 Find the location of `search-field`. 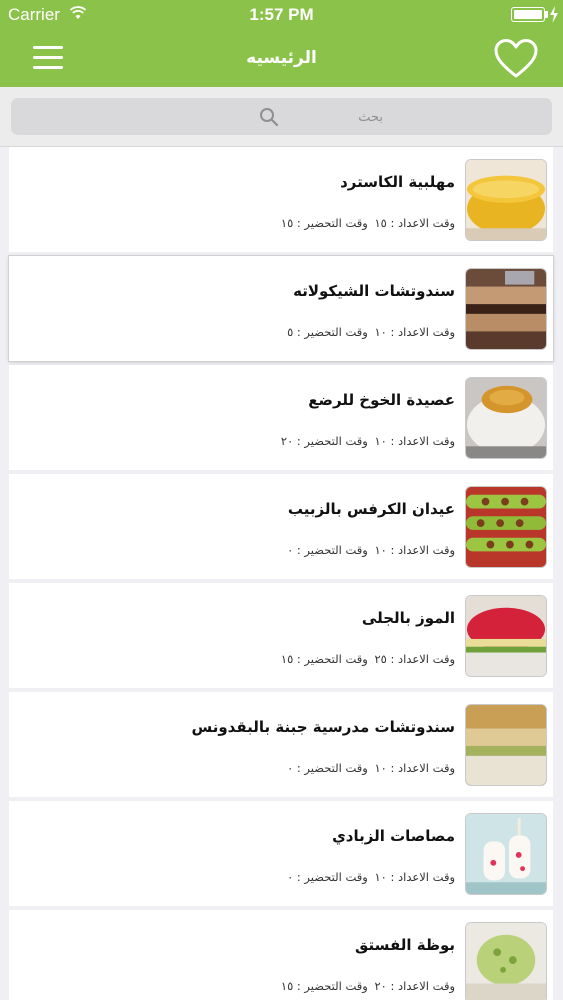

search-field is located at coordinates (281, 116).